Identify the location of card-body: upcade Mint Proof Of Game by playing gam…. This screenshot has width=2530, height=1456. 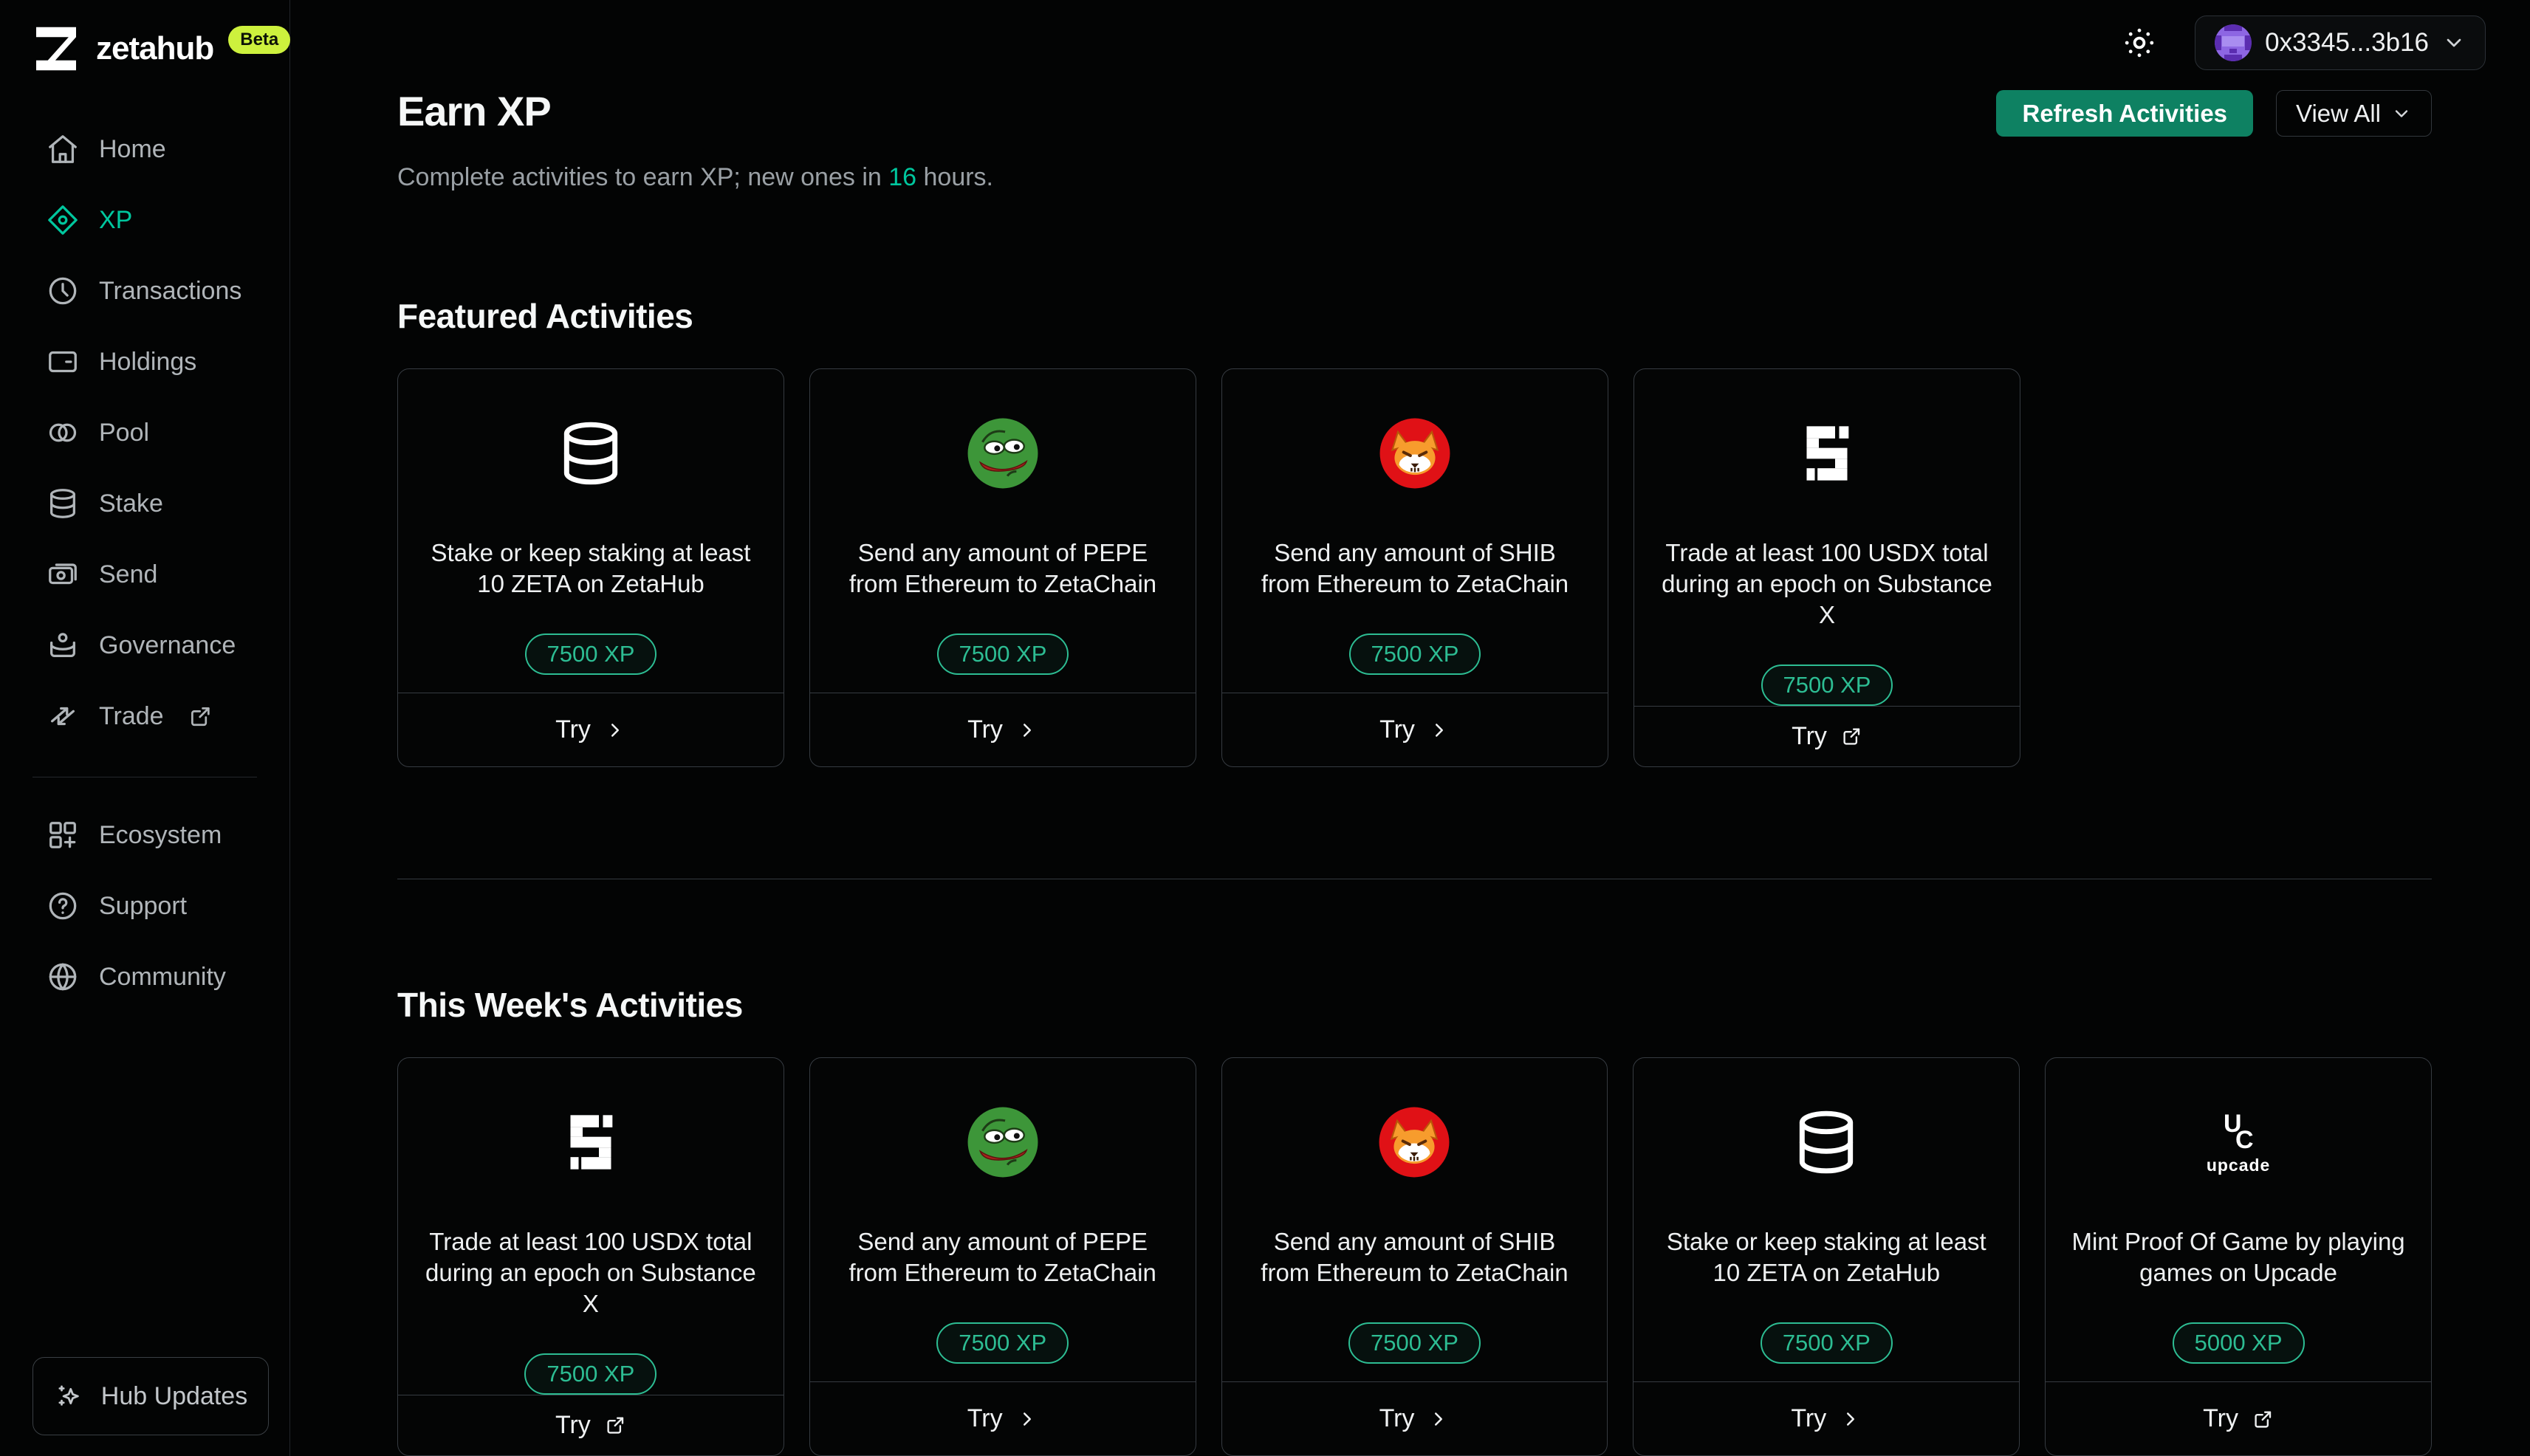
(2238, 1219).